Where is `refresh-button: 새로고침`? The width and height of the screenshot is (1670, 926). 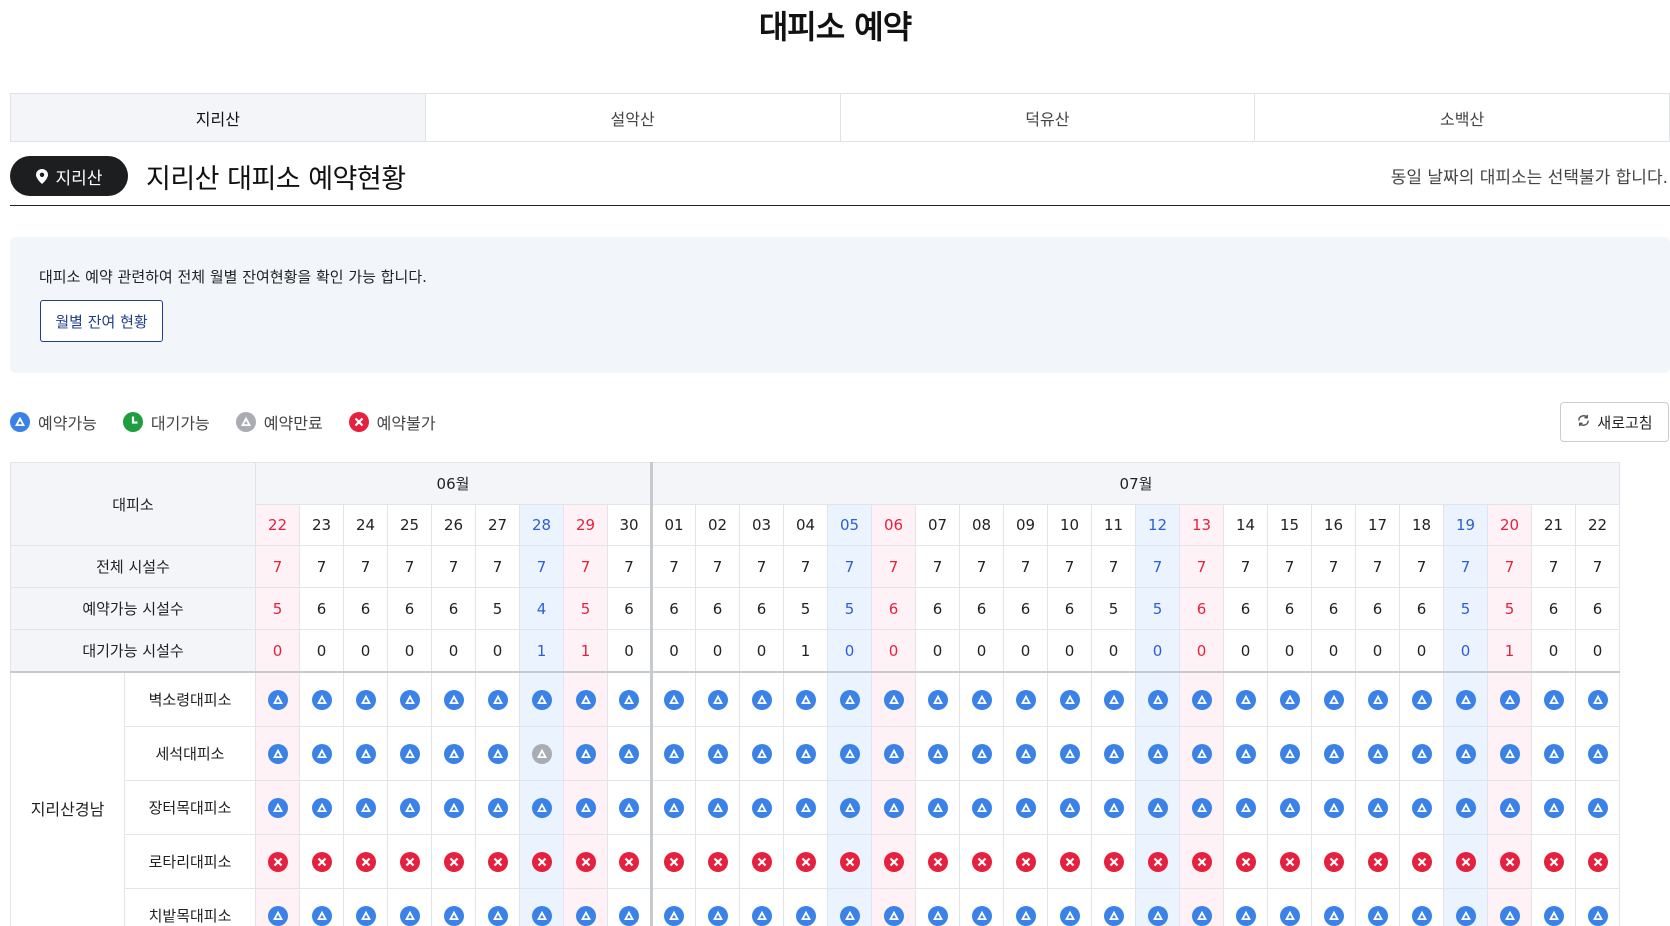
refresh-button: 새로고침 is located at coordinates (1614, 422).